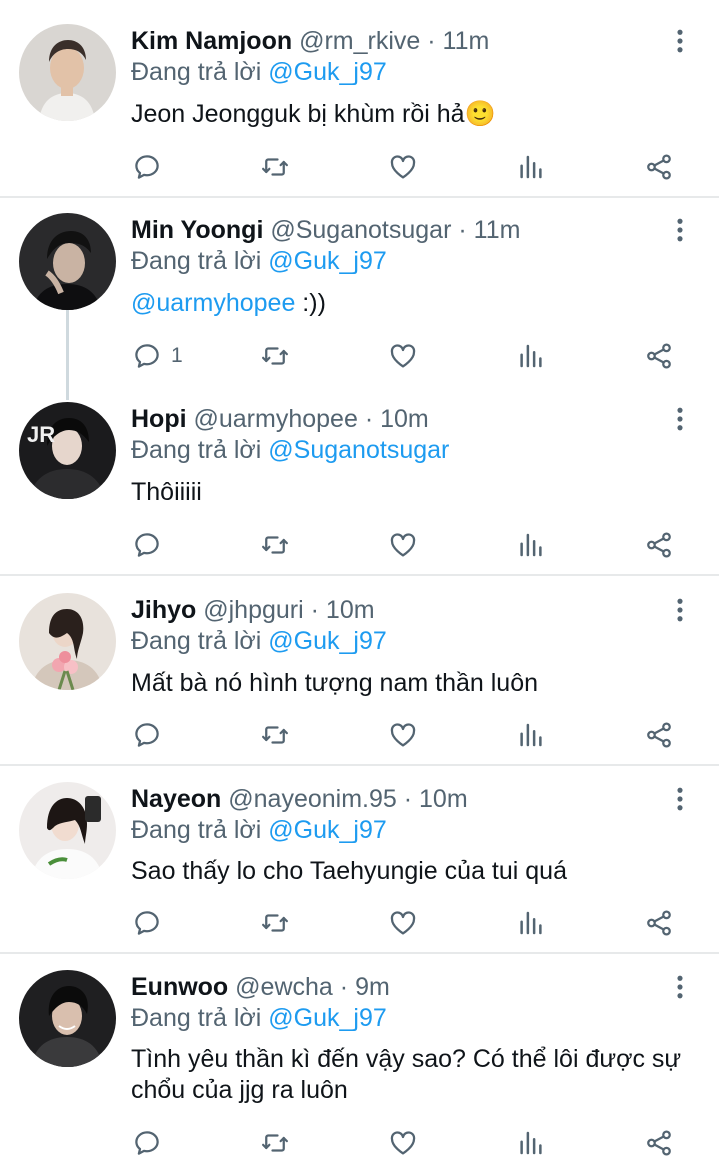  Describe the element at coordinates (159, 419) in the screenshot. I see `display-name: Hopi` at that location.